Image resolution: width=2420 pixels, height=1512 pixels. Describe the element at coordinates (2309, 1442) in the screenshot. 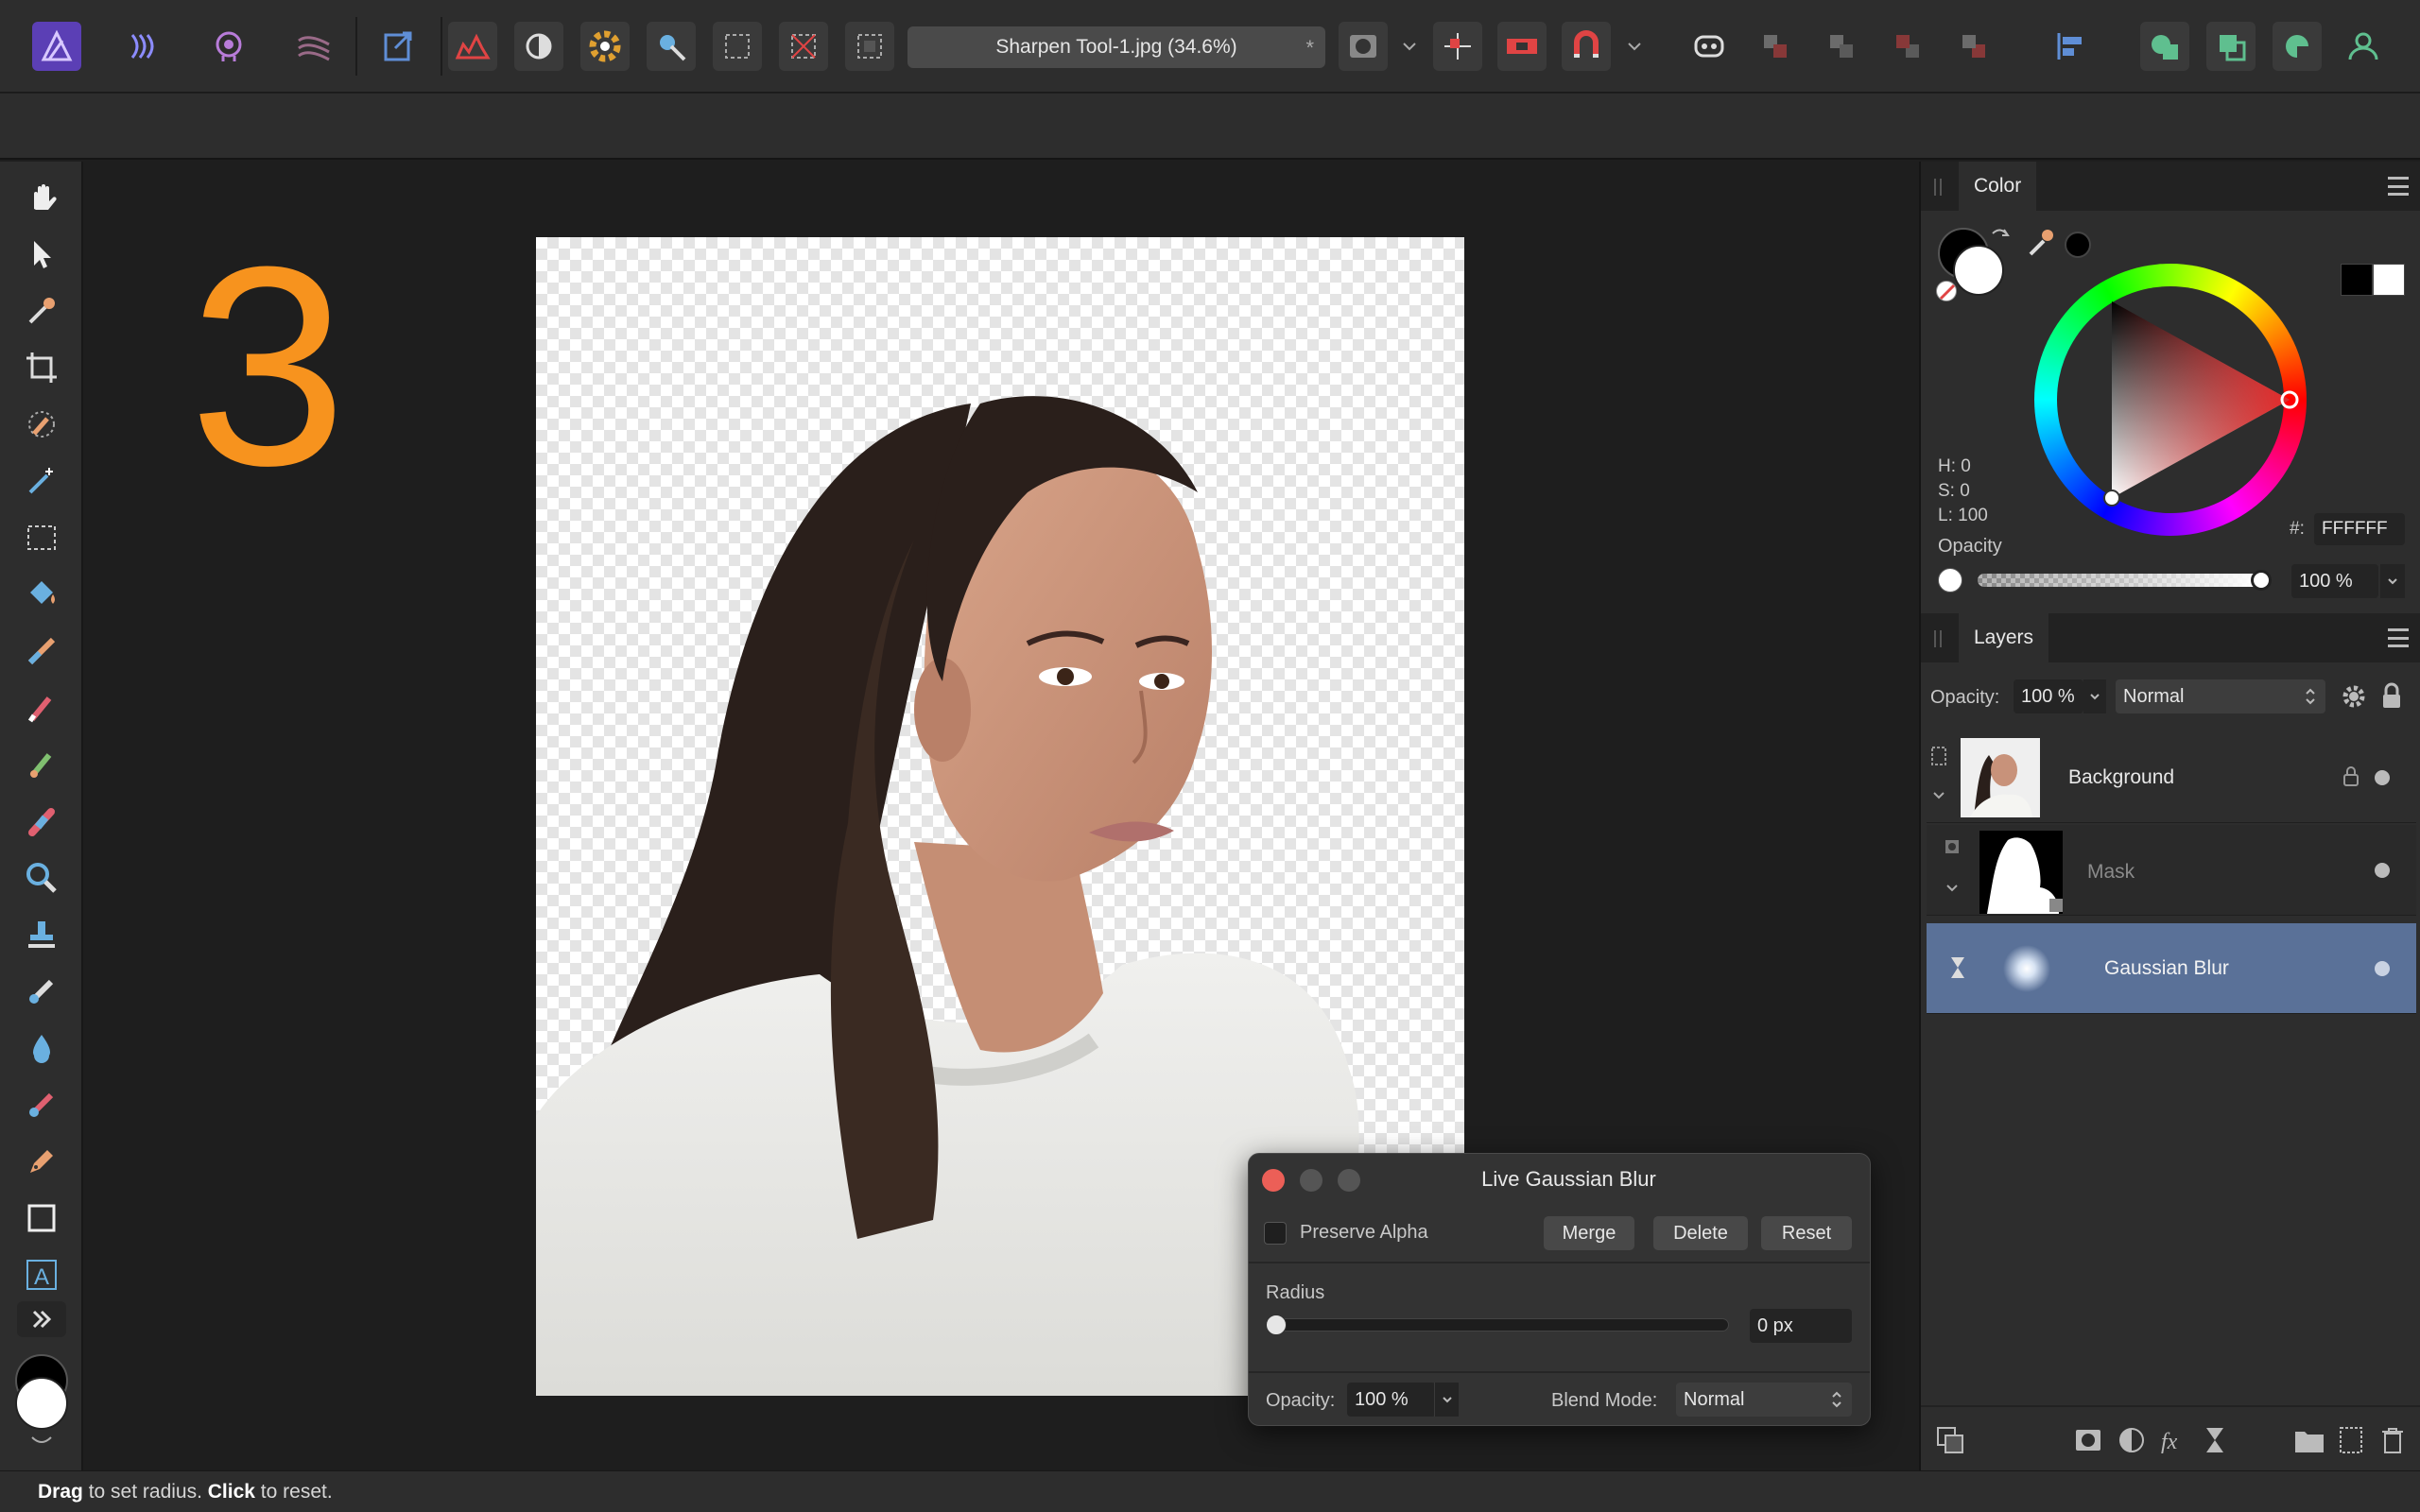

I see `add-group-icon` at that location.